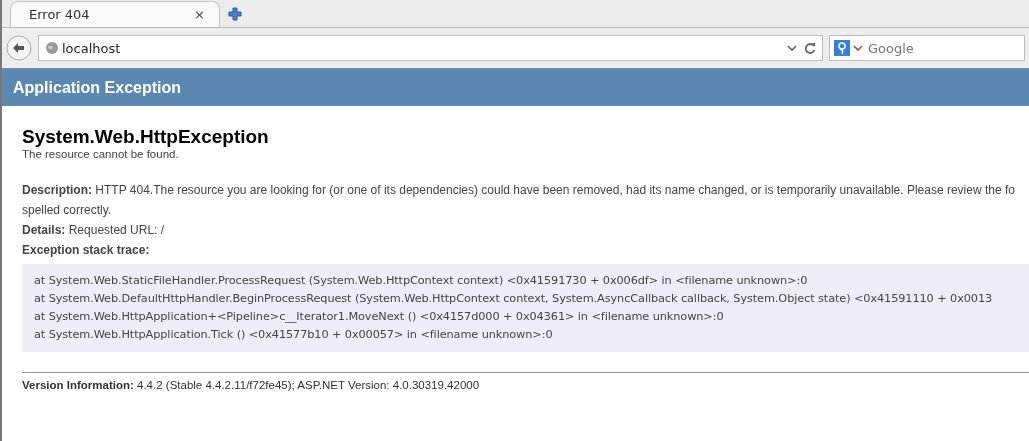  I want to click on browser-tab: Error 404 ×, so click(115, 14).